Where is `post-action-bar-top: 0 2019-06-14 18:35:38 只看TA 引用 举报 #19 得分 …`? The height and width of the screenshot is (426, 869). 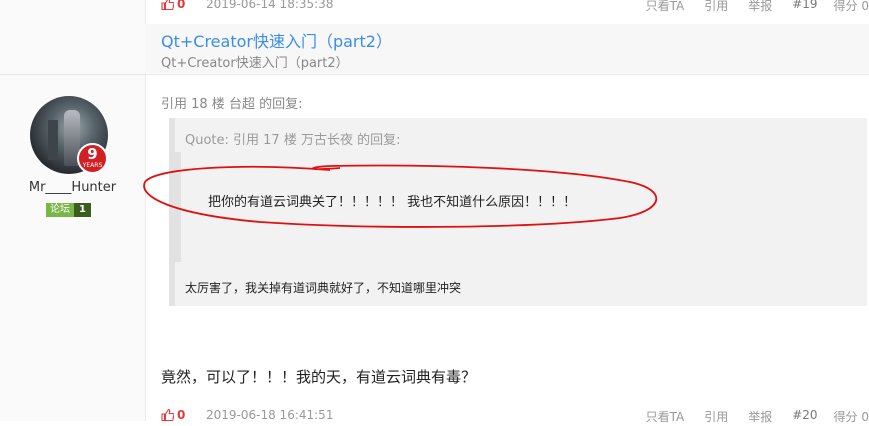
post-action-bar-top: 0 2019-06-14 18:35:38 只看TA 引用 举报 #19 得分 … is located at coordinates (434, 7).